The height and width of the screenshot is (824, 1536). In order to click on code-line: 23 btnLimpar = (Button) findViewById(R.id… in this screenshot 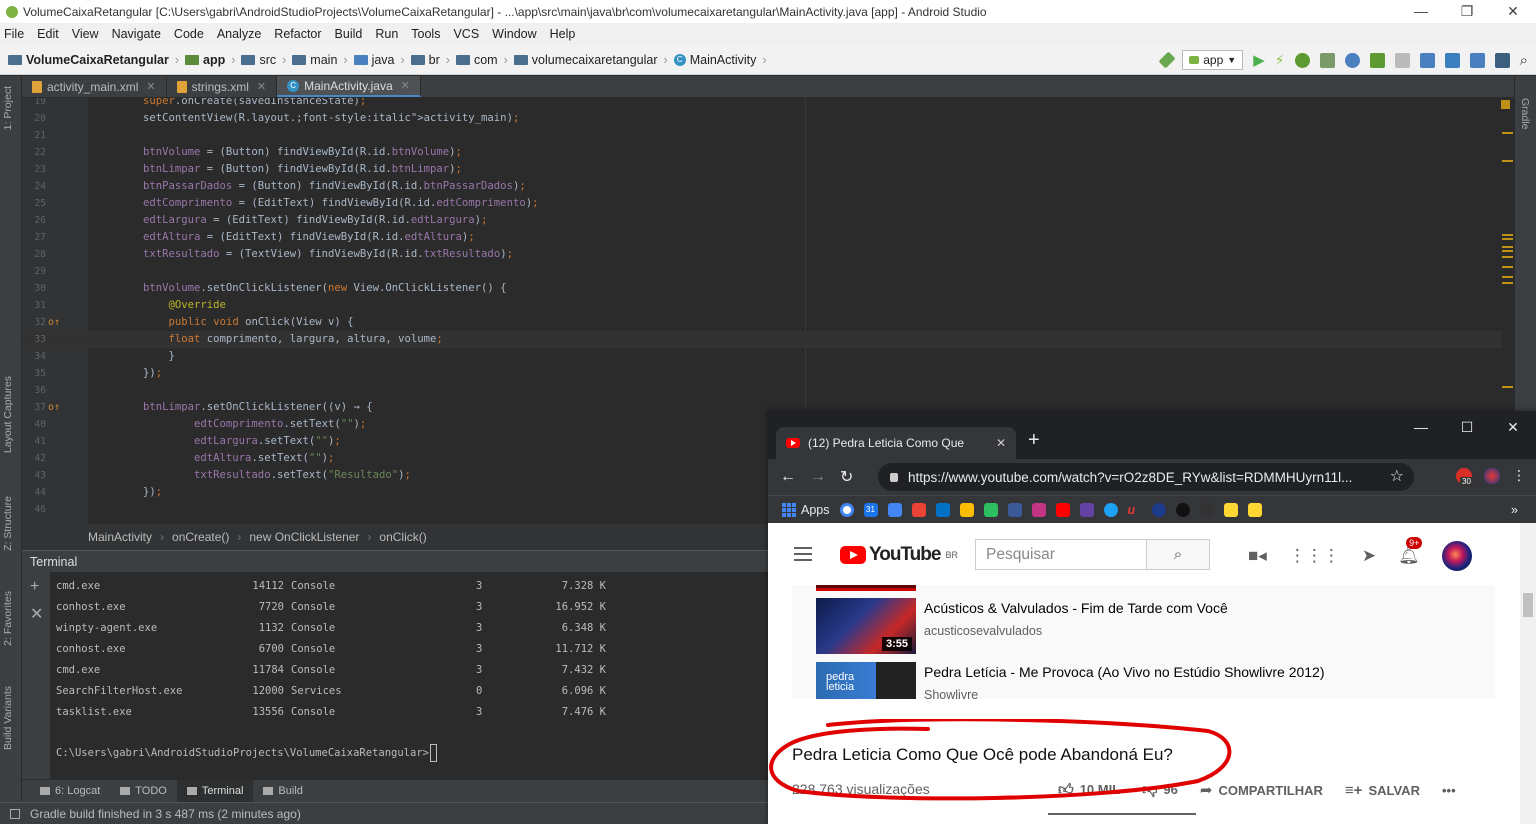, I will do `click(762, 169)`.